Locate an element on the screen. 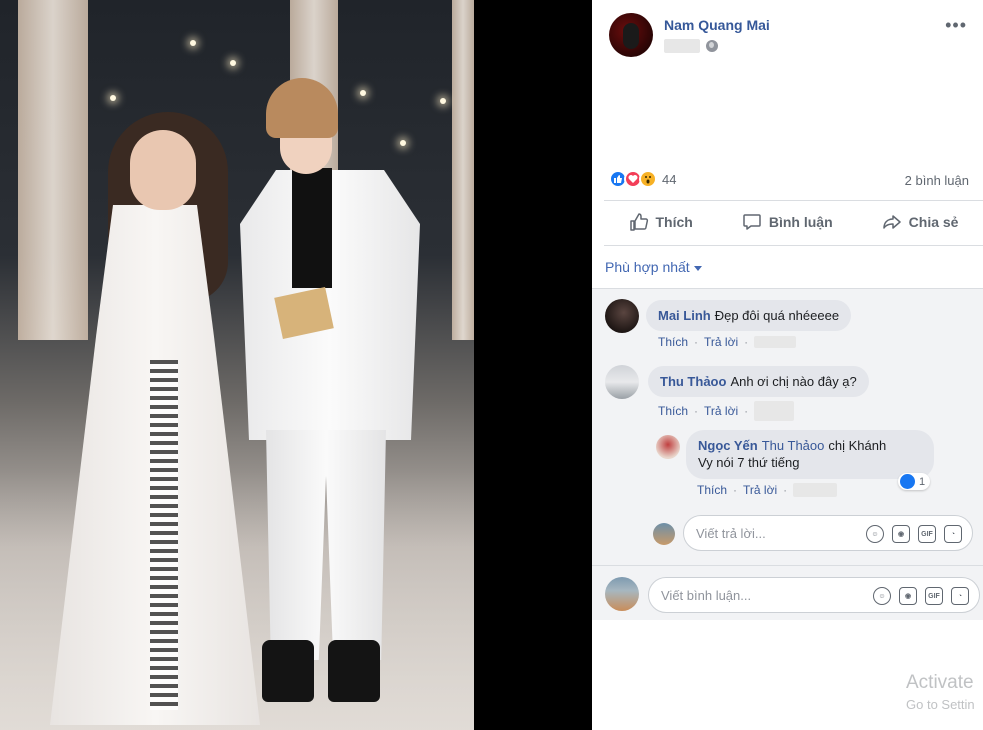 The image size is (983, 730). commenter-name: Mai Linh is located at coordinates (684, 315).